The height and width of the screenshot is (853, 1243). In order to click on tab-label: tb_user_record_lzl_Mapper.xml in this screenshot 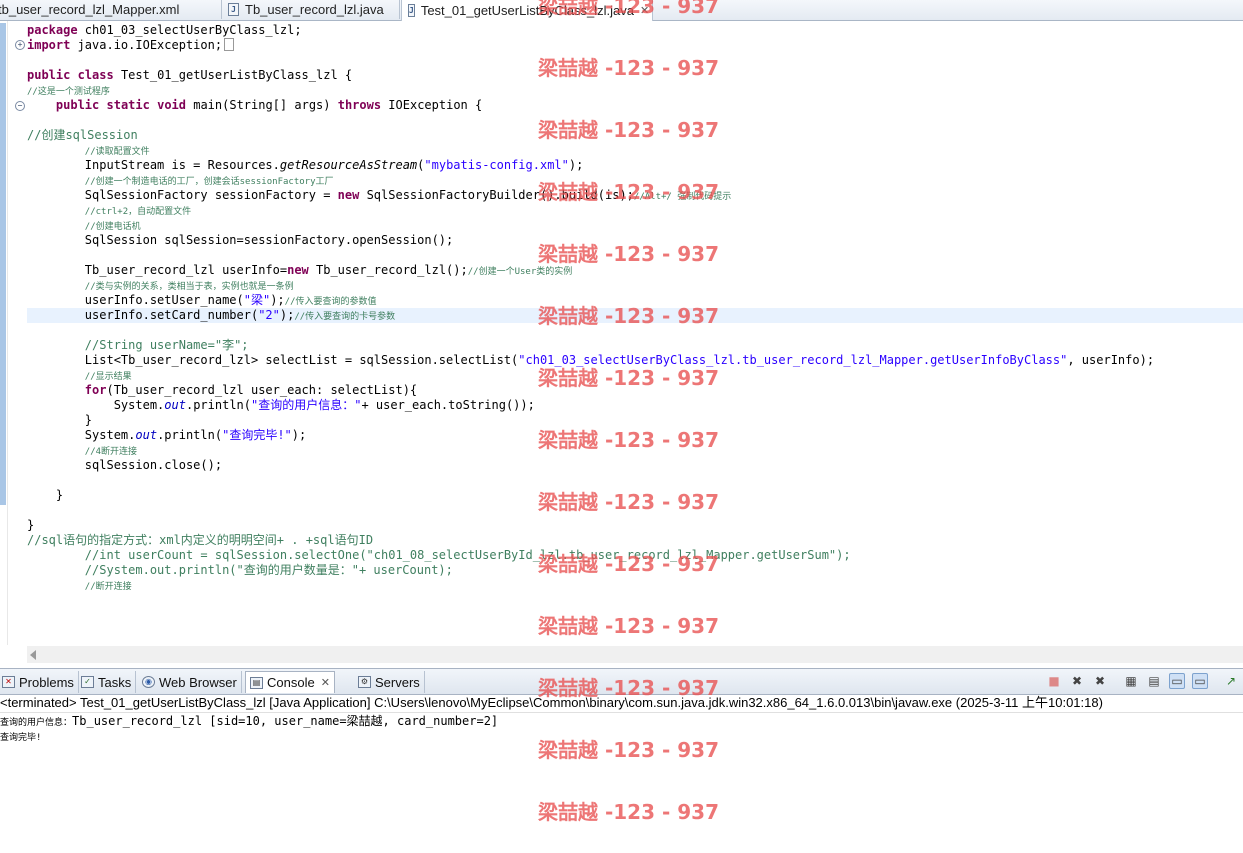, I will do `click(90, 9)`.